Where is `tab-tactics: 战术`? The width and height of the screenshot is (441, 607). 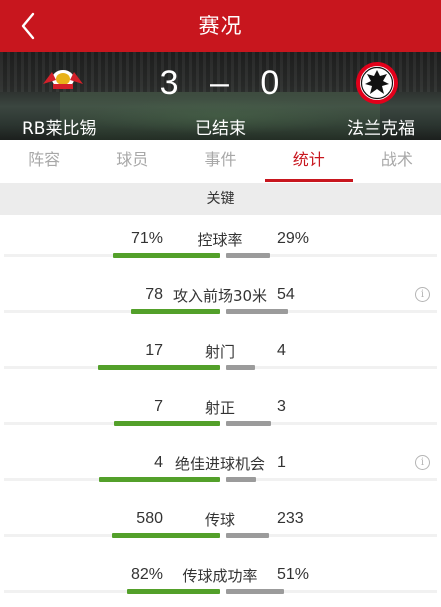 tab-tactics: 战术 is located at coordinates (397, 161).